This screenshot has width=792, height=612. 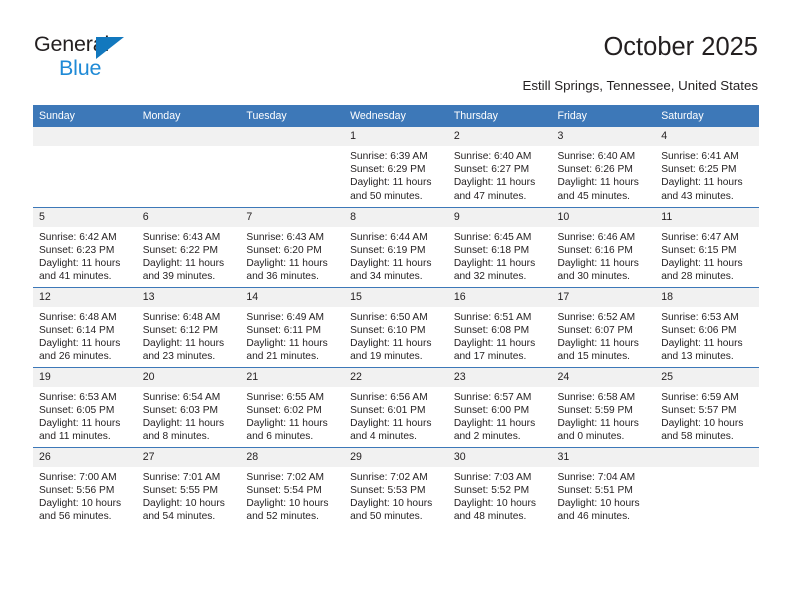 I want to click on logo-text-blue: Blue, so click(x=80, y=68).